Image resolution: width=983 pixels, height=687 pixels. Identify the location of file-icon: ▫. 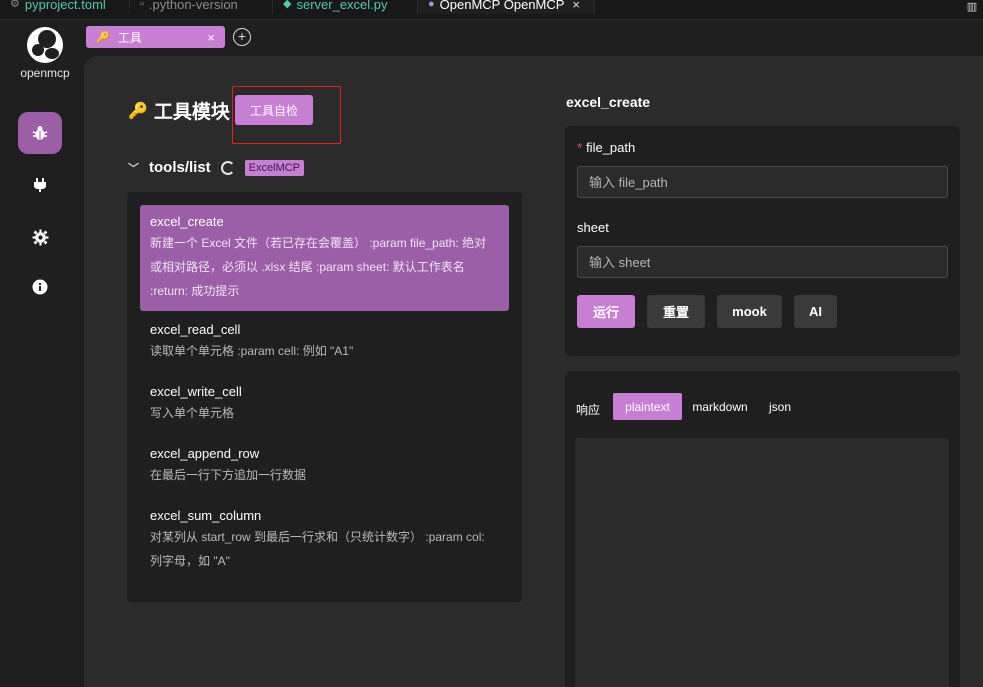
(142, 5).